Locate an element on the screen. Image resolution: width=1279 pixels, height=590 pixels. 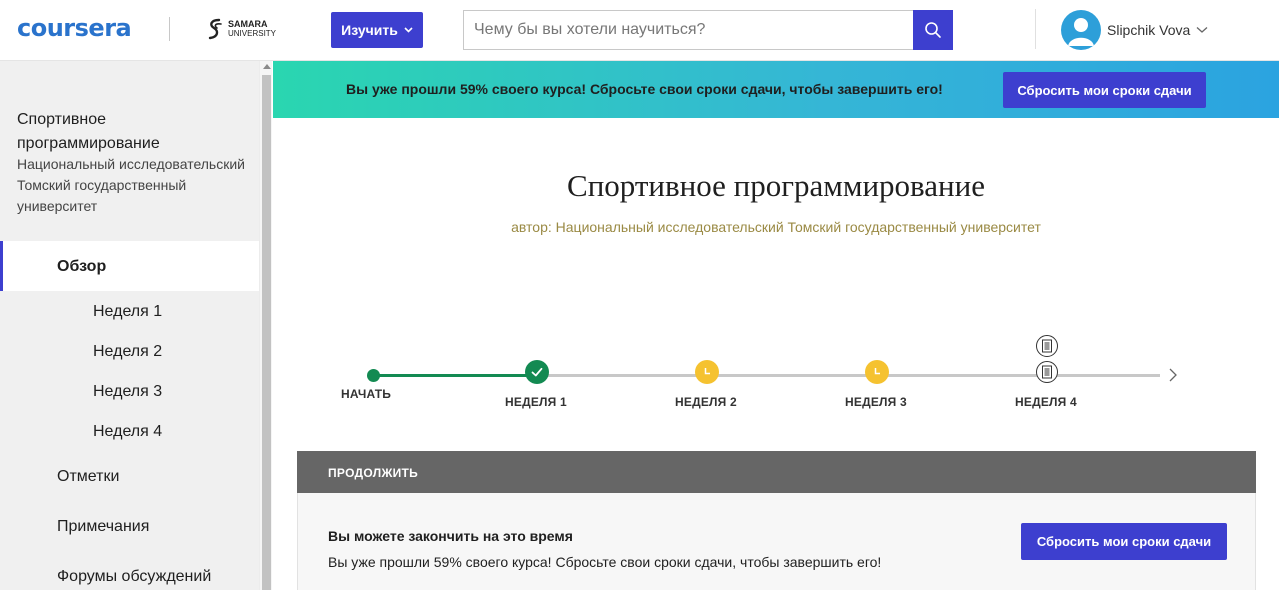
continue-title: Вы можете закончить на это время is located at coordinates (450, 536).